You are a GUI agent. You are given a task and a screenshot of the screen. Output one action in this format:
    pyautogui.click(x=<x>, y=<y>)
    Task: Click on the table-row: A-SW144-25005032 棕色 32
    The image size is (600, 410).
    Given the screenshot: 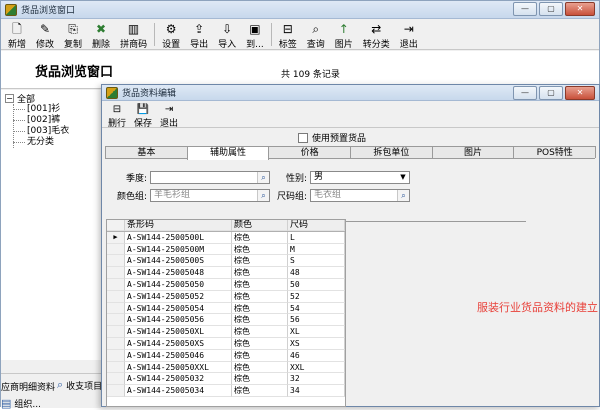 What is the action you would take?
    pyautogui.click(x=226, y=379)
    